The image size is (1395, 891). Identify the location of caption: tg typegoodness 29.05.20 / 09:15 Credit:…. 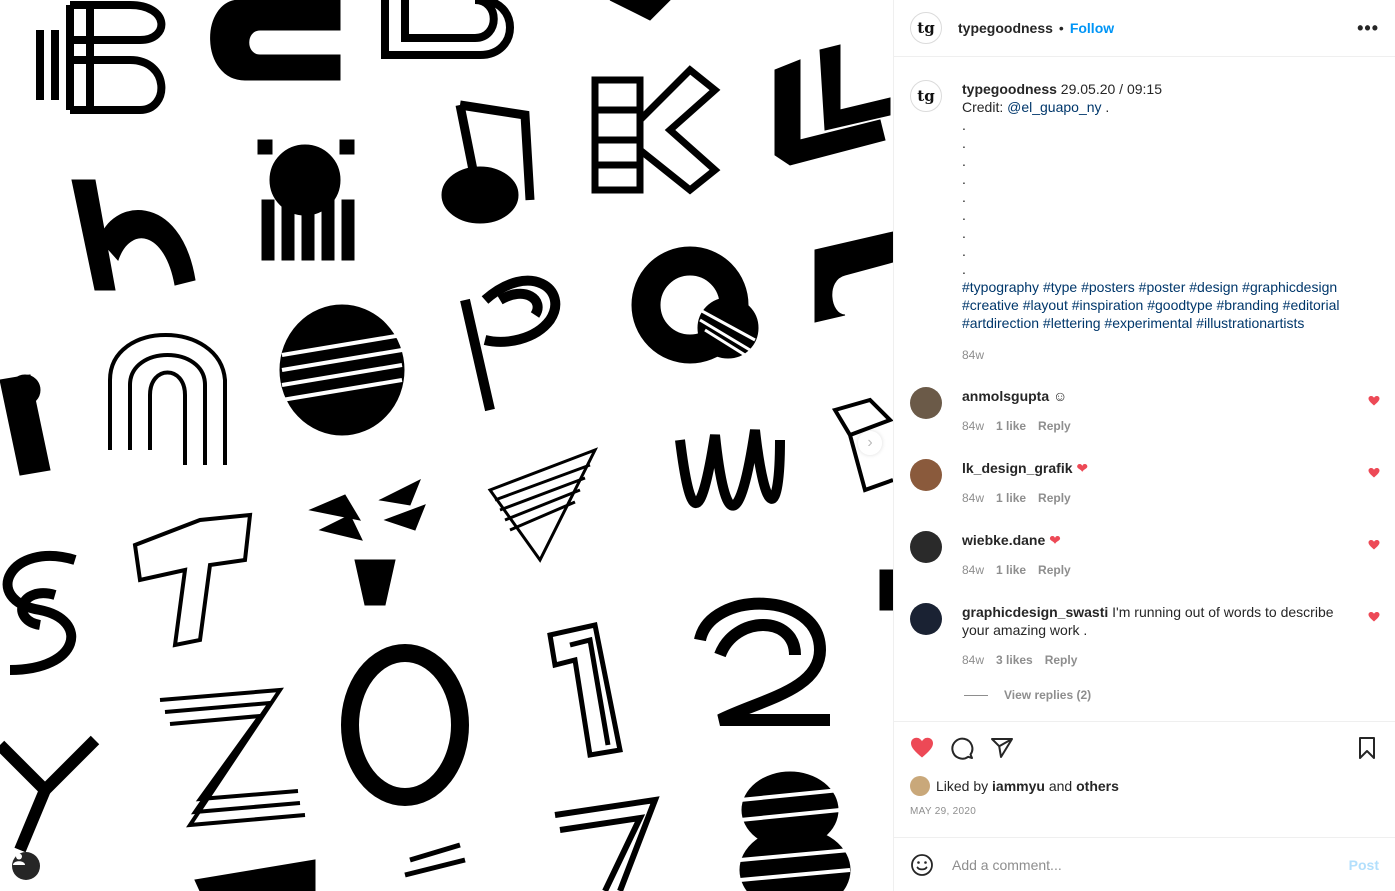
(1145, 222).